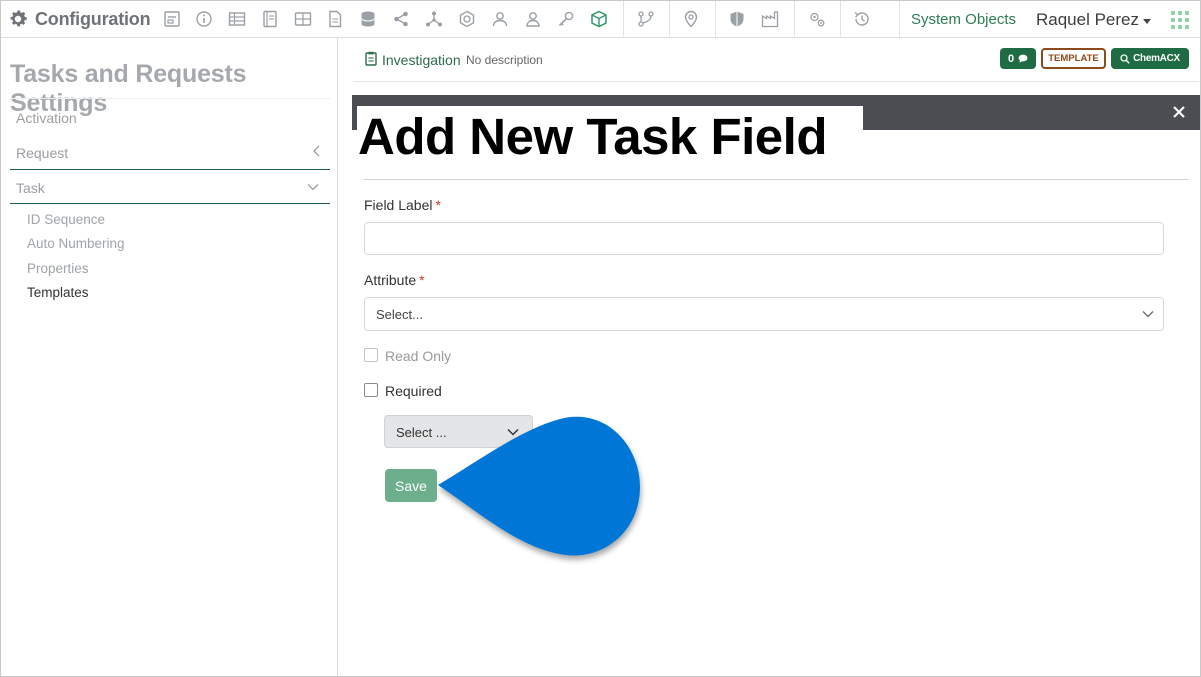 Image resolution: width=1201 pixels, height=677 pixels. I want to click on sidebar-item-activation: Activation, so click(46, 118).